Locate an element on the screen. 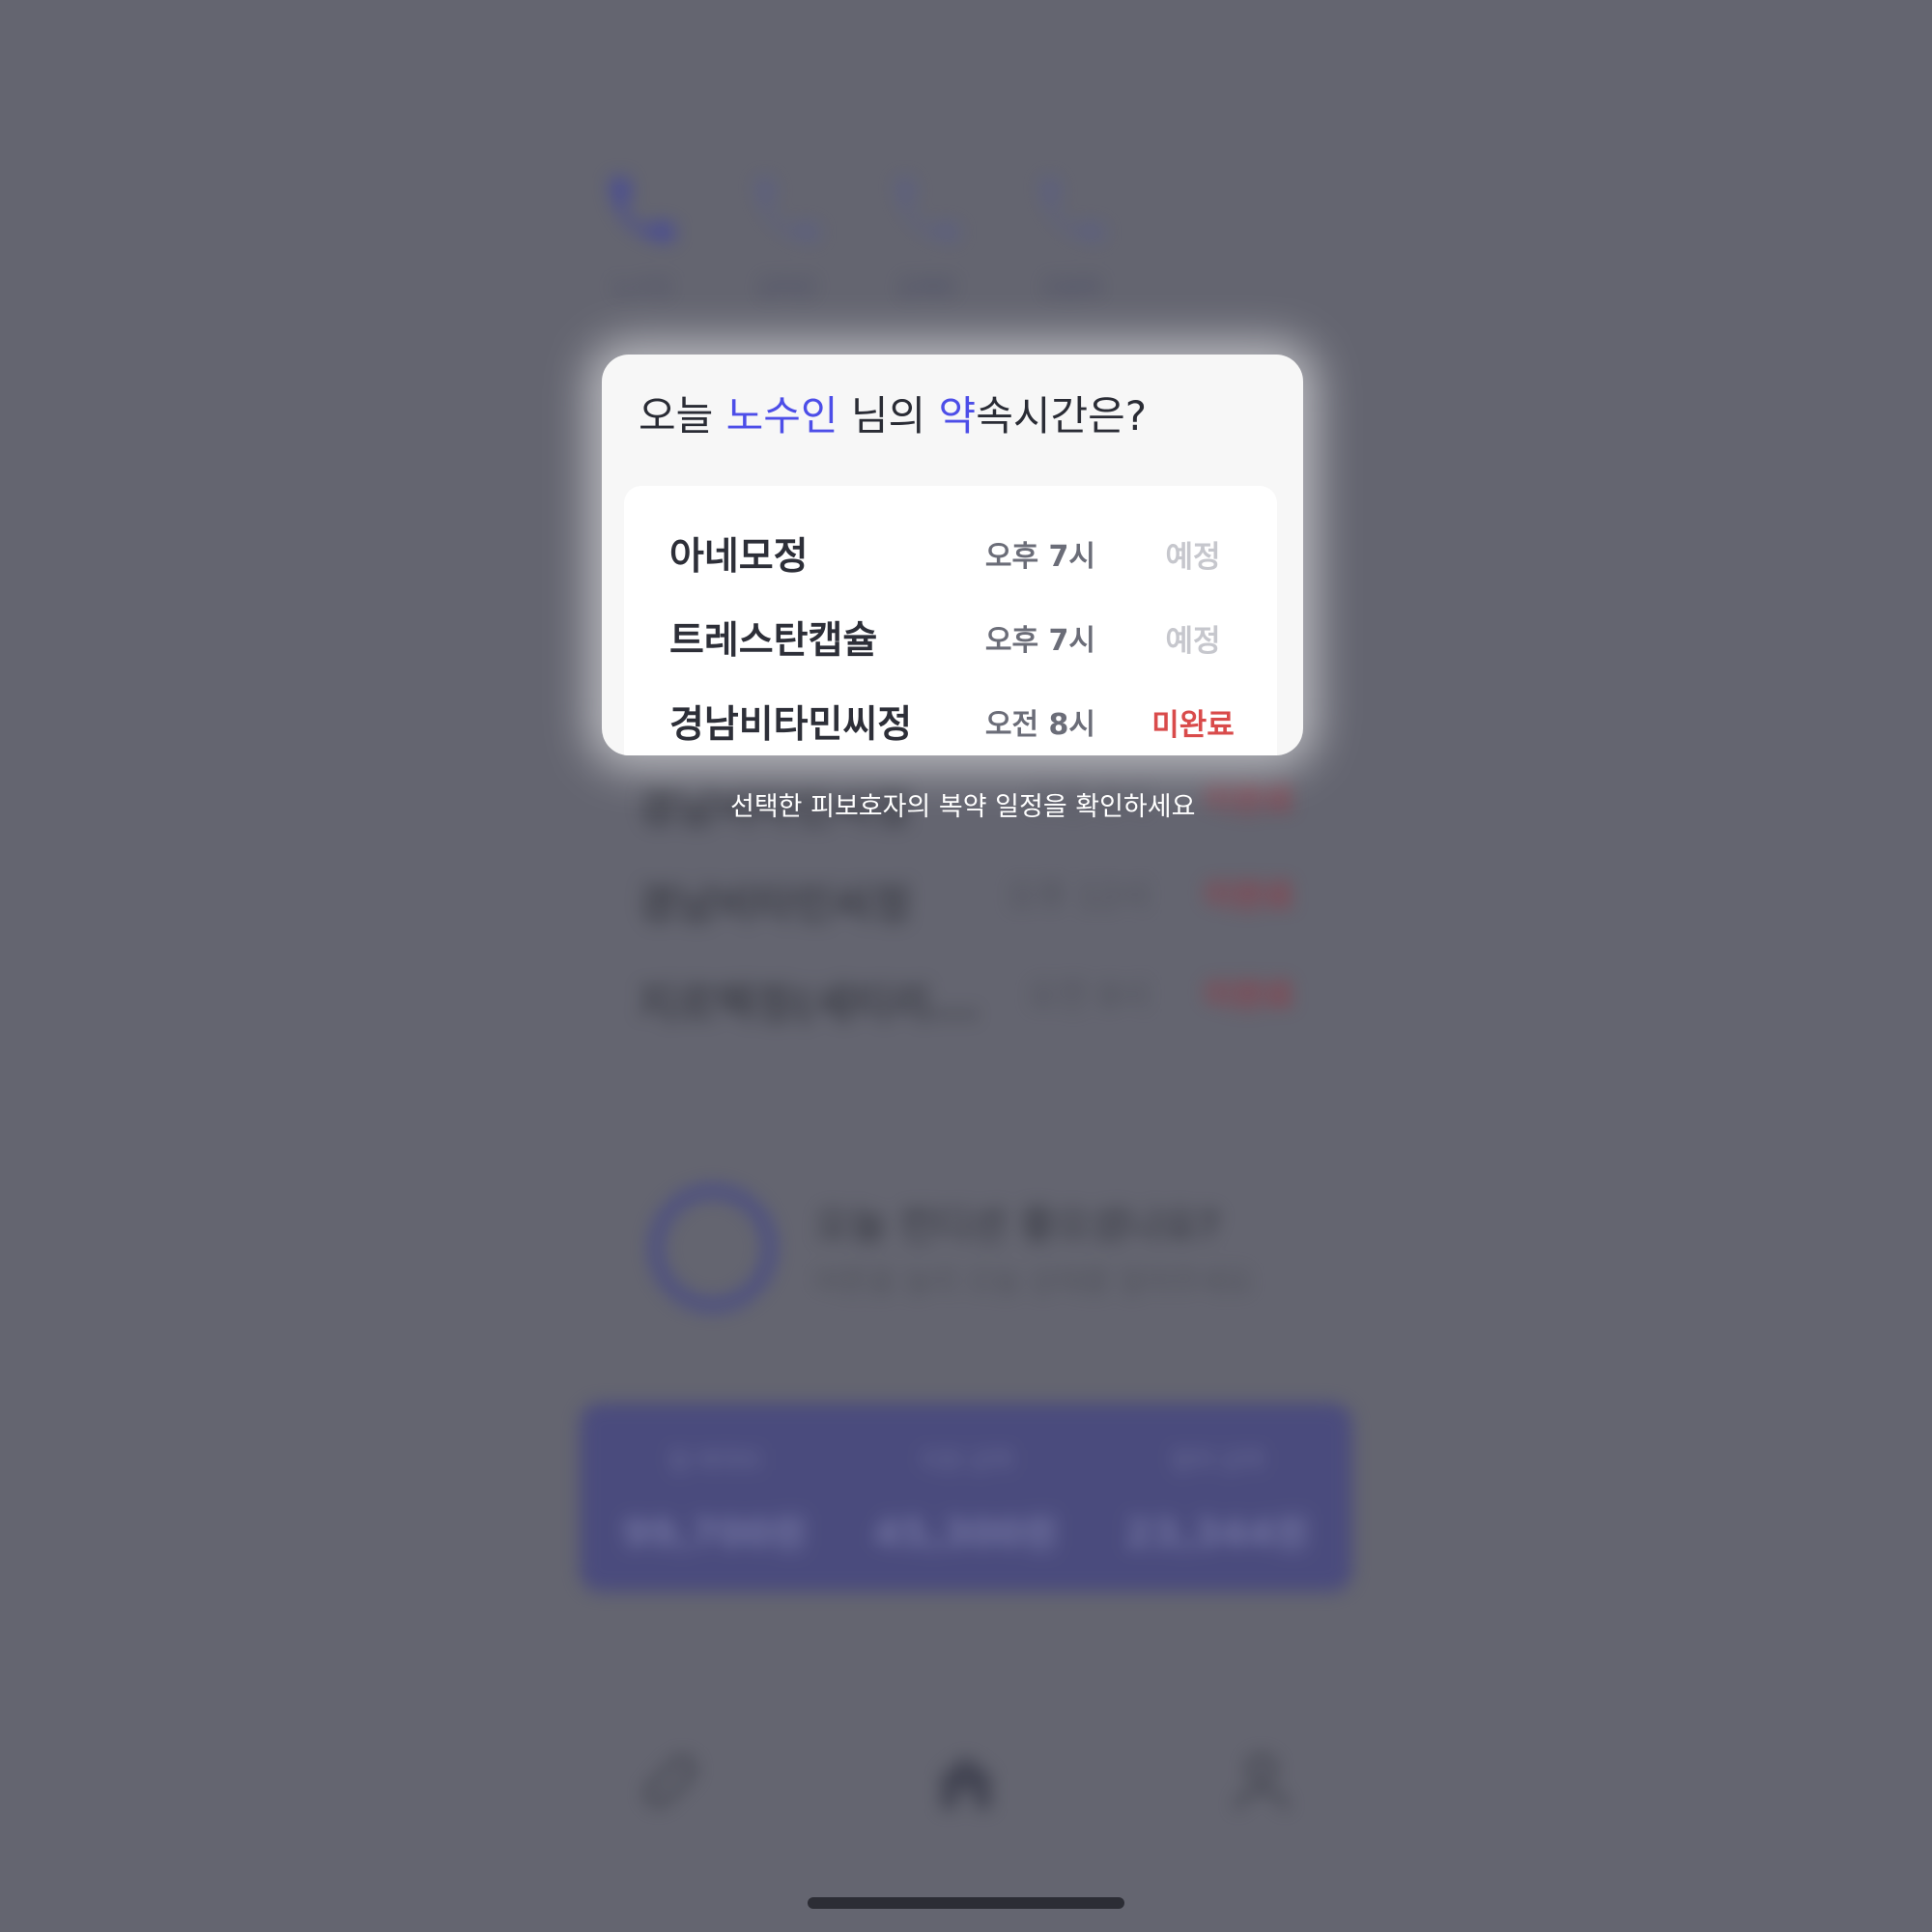 This screenshot has width=1932, height=1932. onboarding-tooltip: 선택한 피보호자의 복약 일정을 확인하세요 is located at coordinates (963, 807).